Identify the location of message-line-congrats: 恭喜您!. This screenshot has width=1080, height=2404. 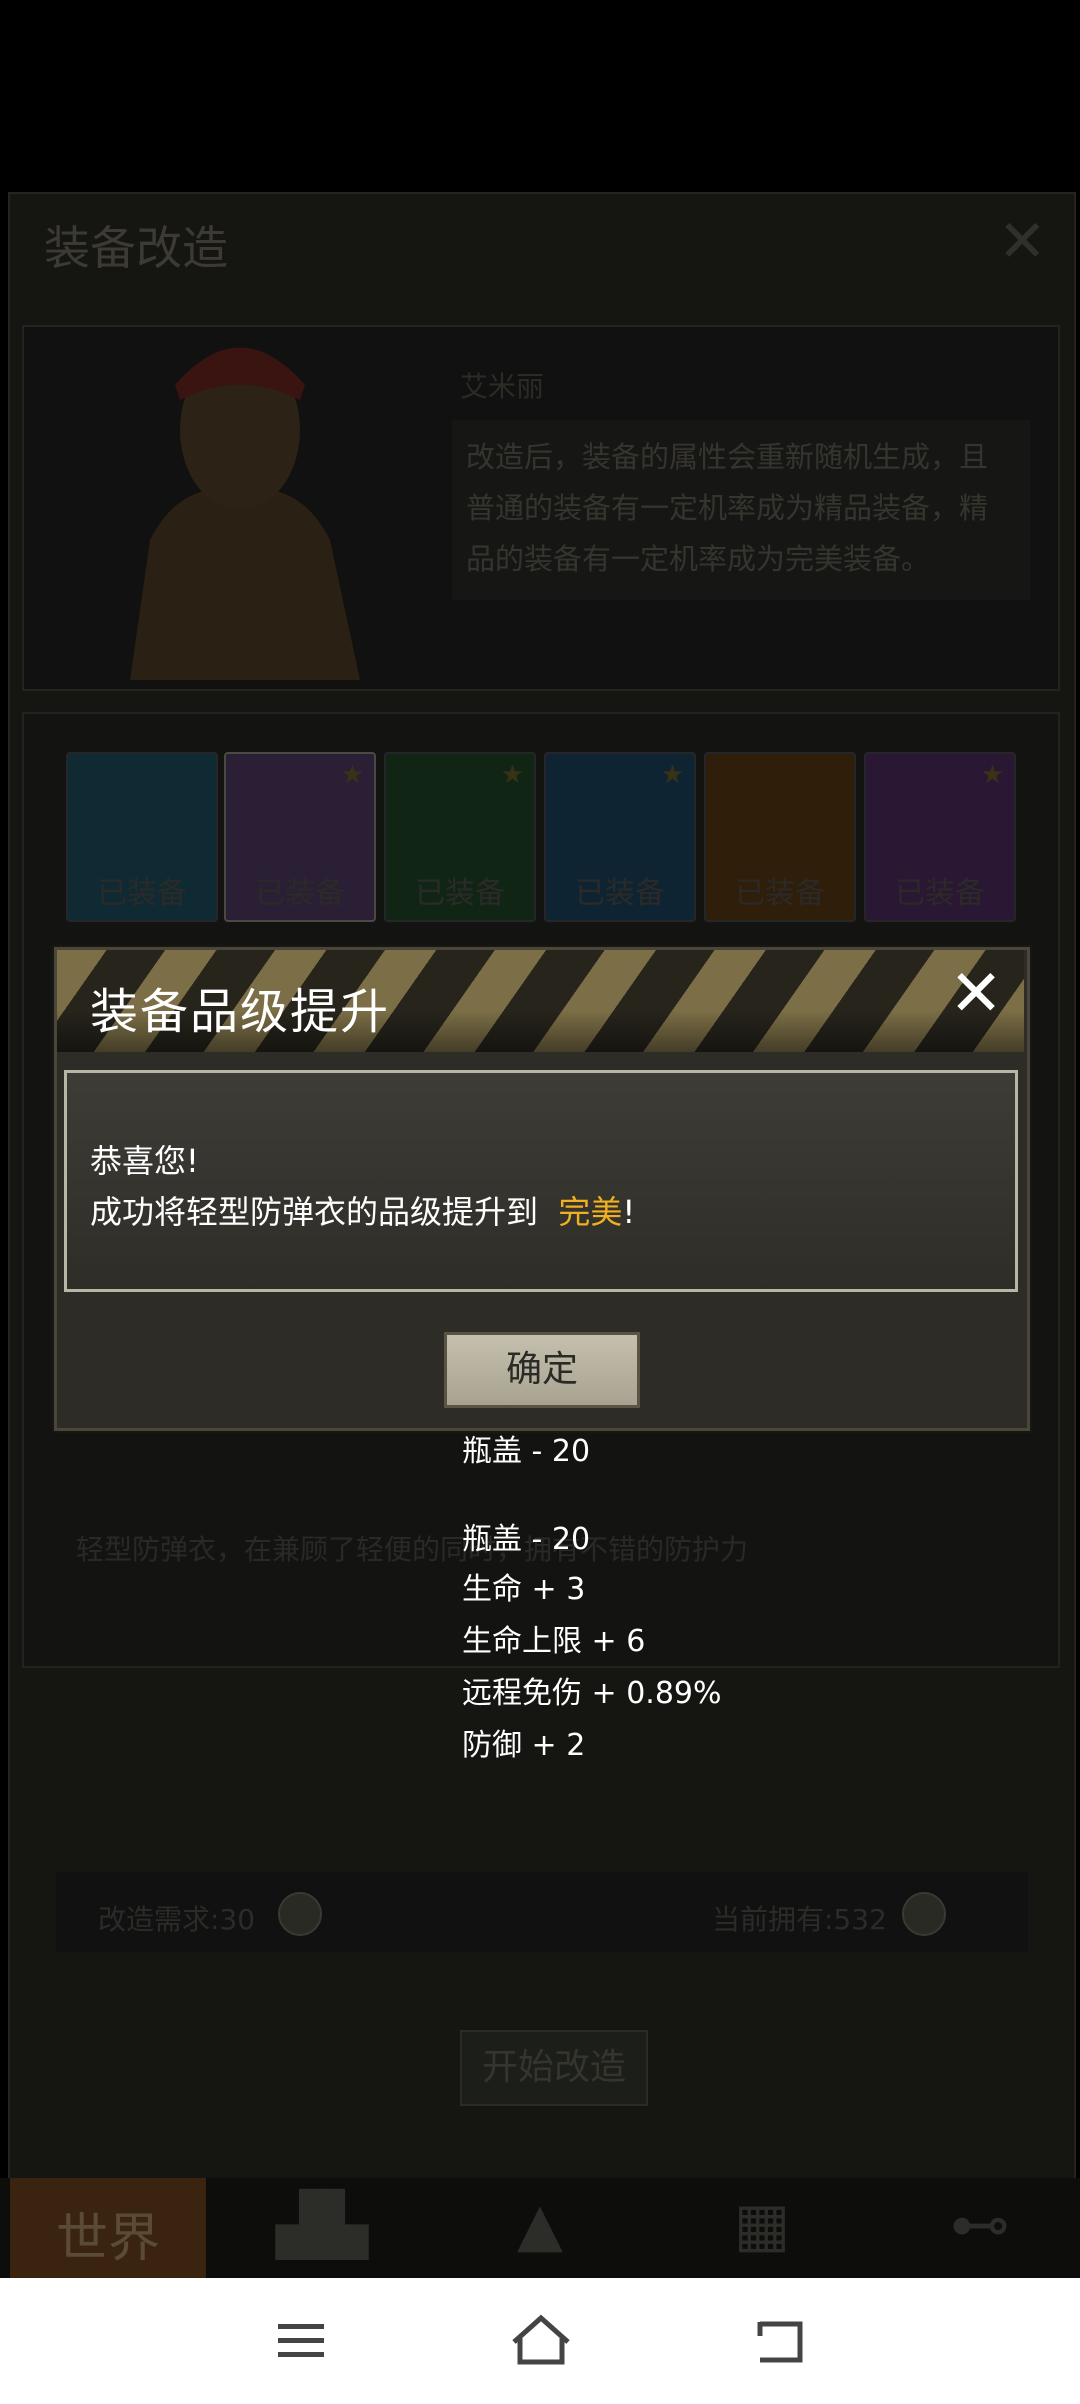
(144, 1161).